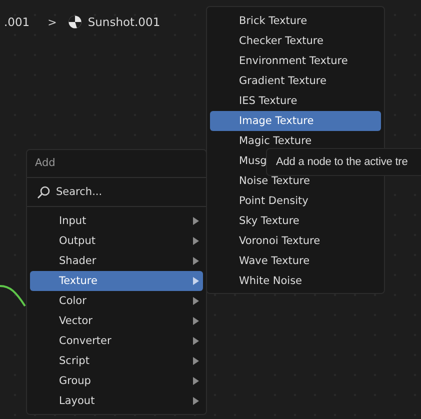  I want to click on menu-item: White Noise, so click(295, 281).